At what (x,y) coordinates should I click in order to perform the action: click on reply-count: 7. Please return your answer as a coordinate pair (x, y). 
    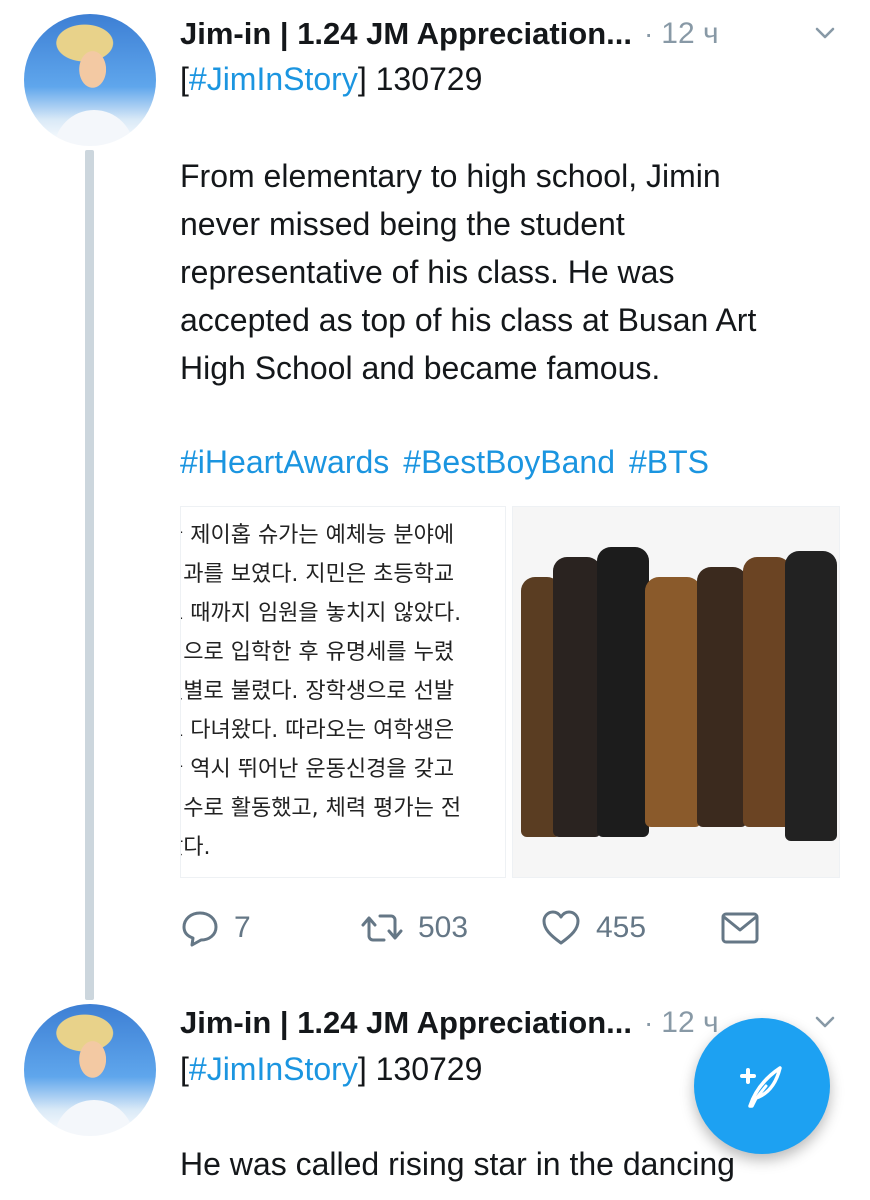
    Looking at the image, I should click on (242, 927).